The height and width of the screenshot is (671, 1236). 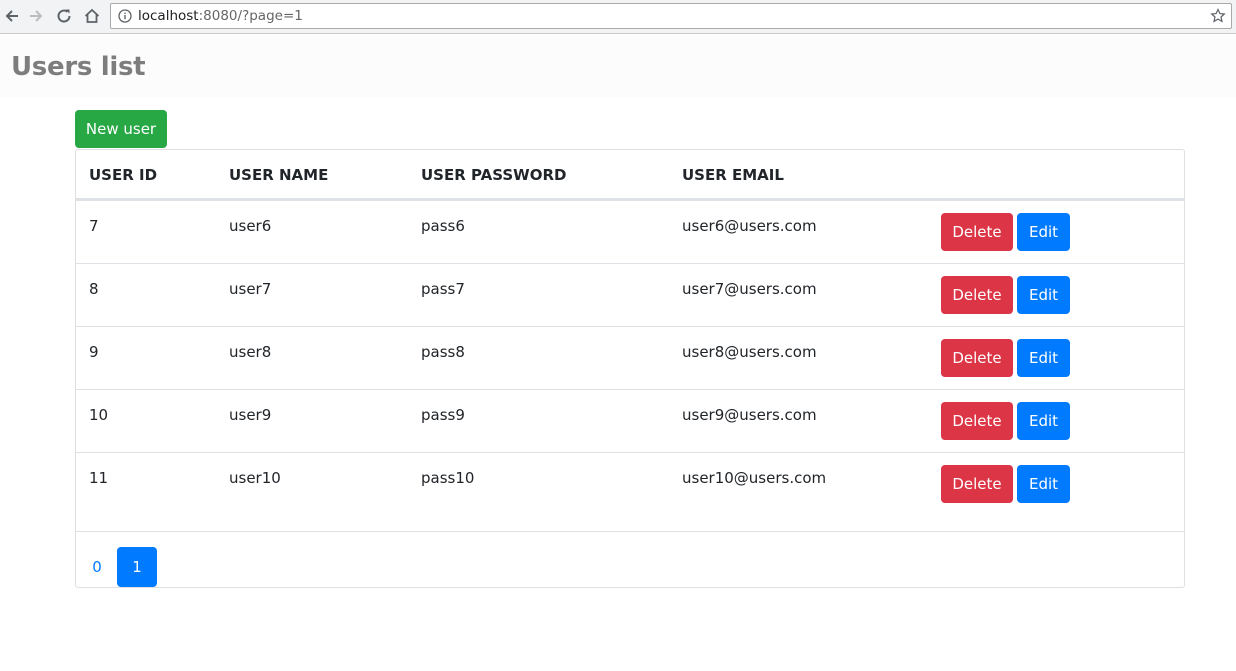 I want to click on cell-user-id: 8, so click(x=94, y=289).